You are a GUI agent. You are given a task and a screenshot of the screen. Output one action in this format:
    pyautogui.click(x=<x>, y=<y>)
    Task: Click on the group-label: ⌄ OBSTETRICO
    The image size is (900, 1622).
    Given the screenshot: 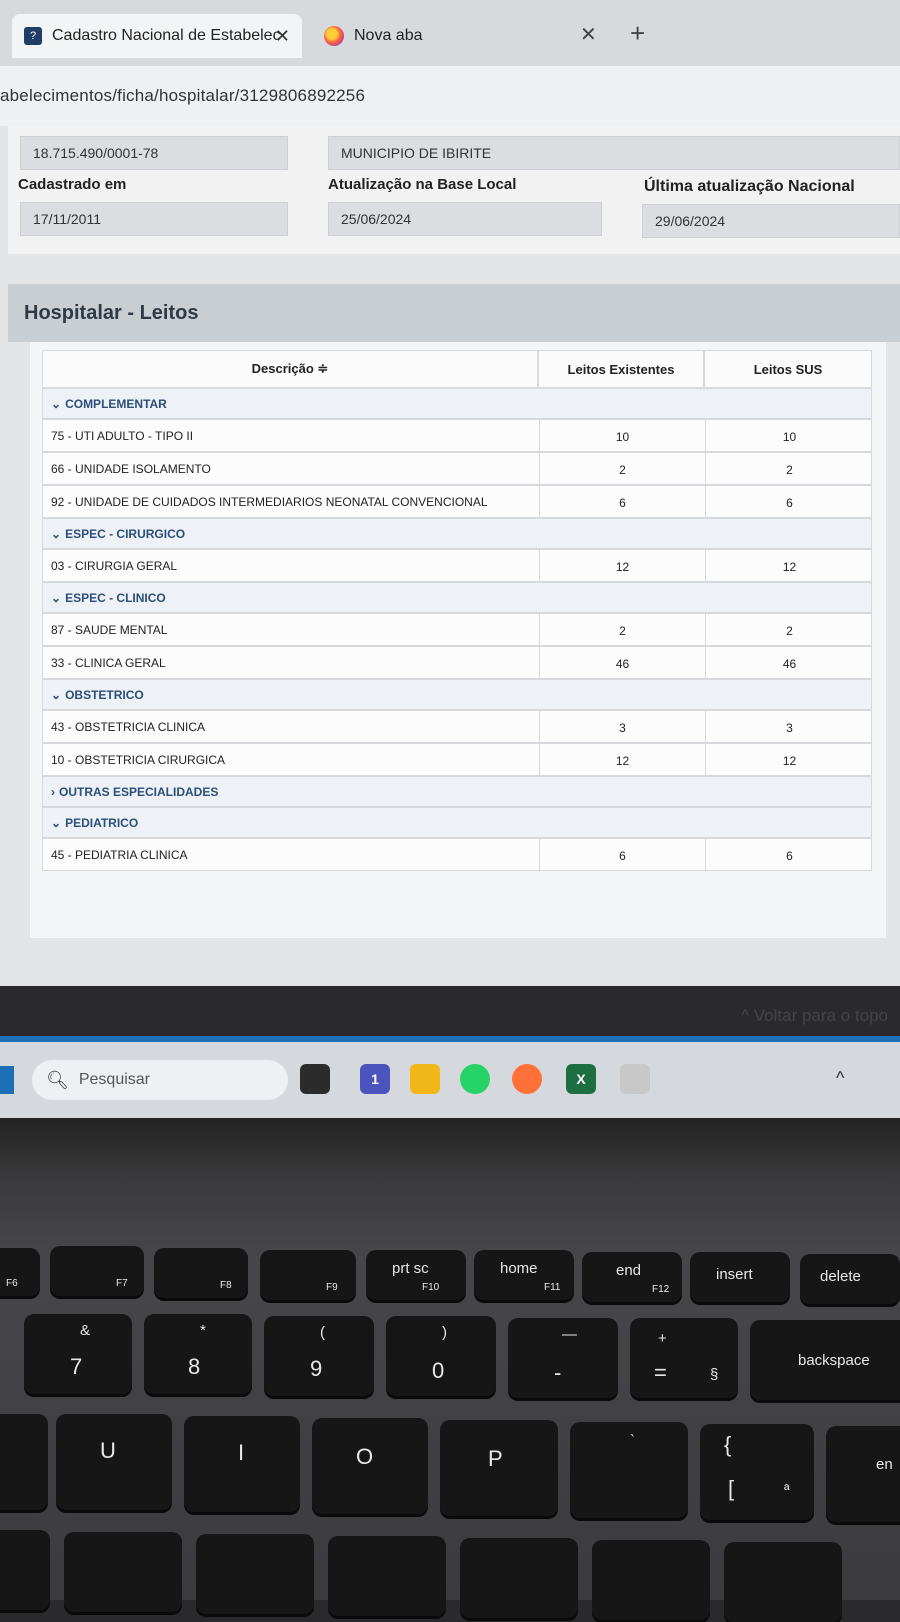 What is the action you would take?
    pyautogui.click(x=97, y=695)
    